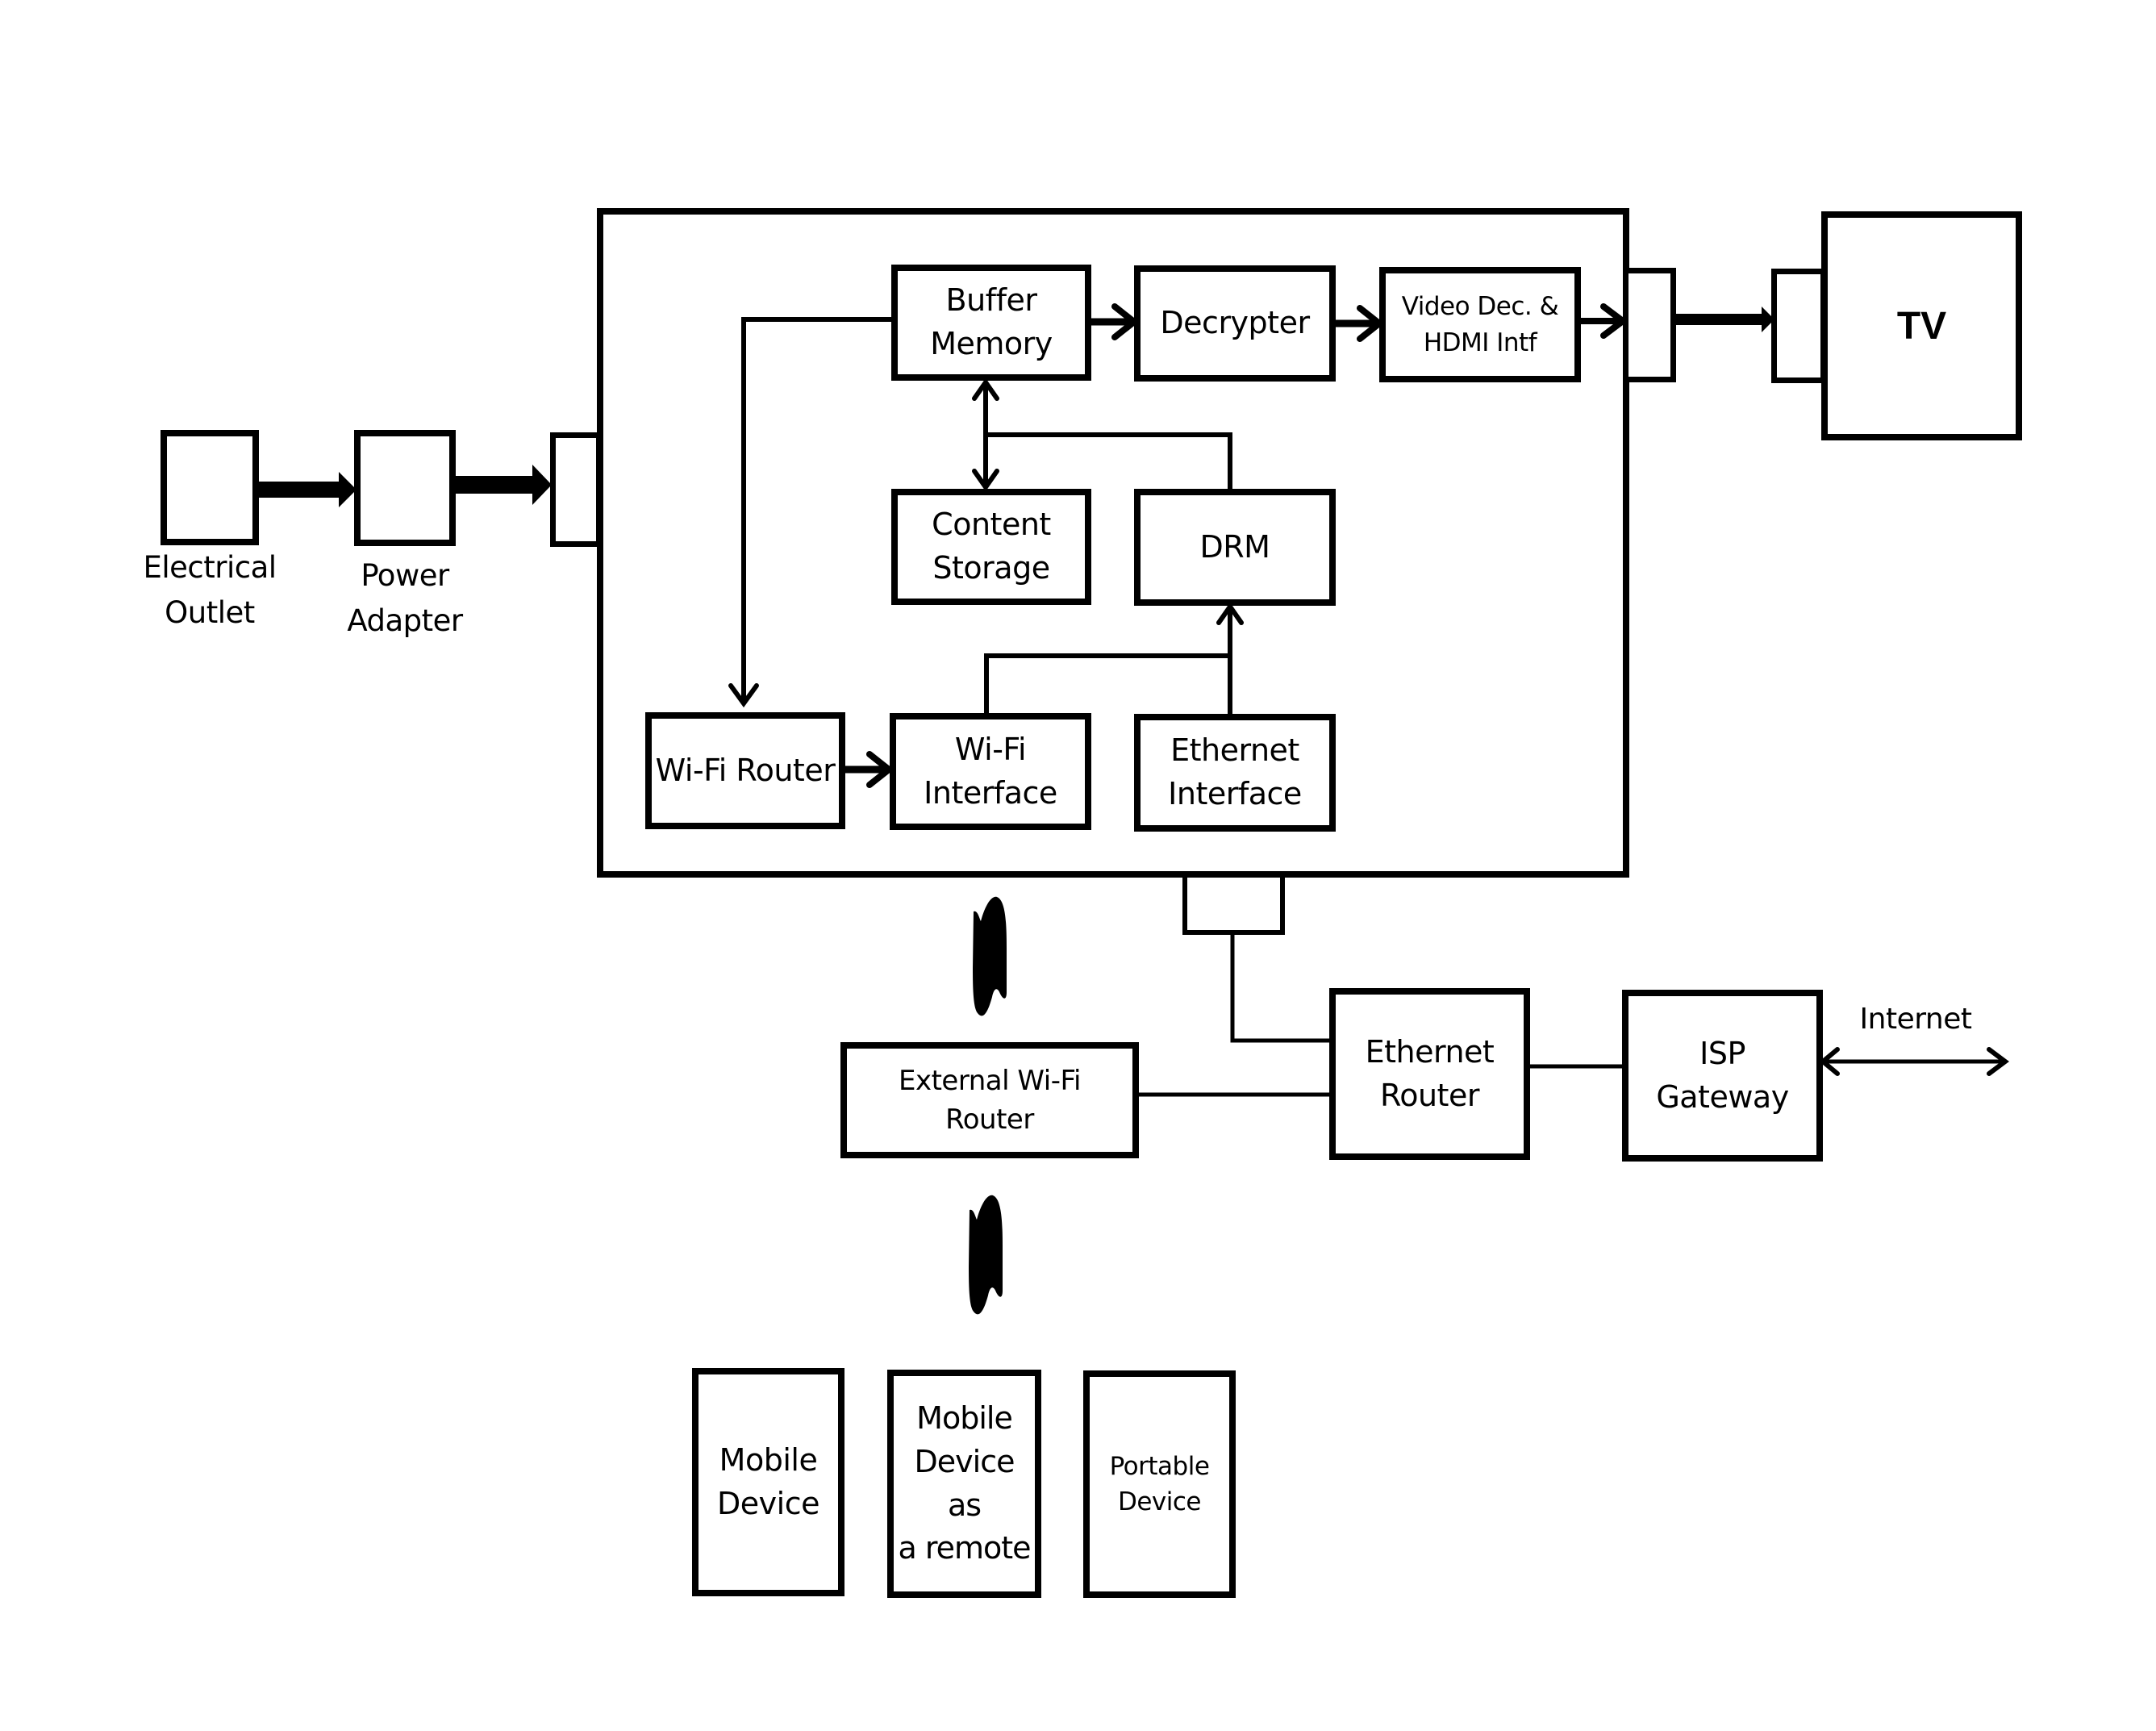  Describe the element at coordinates (1281, 989) in the screenshot. I see `line-ethernet-port-to-router` at that location.